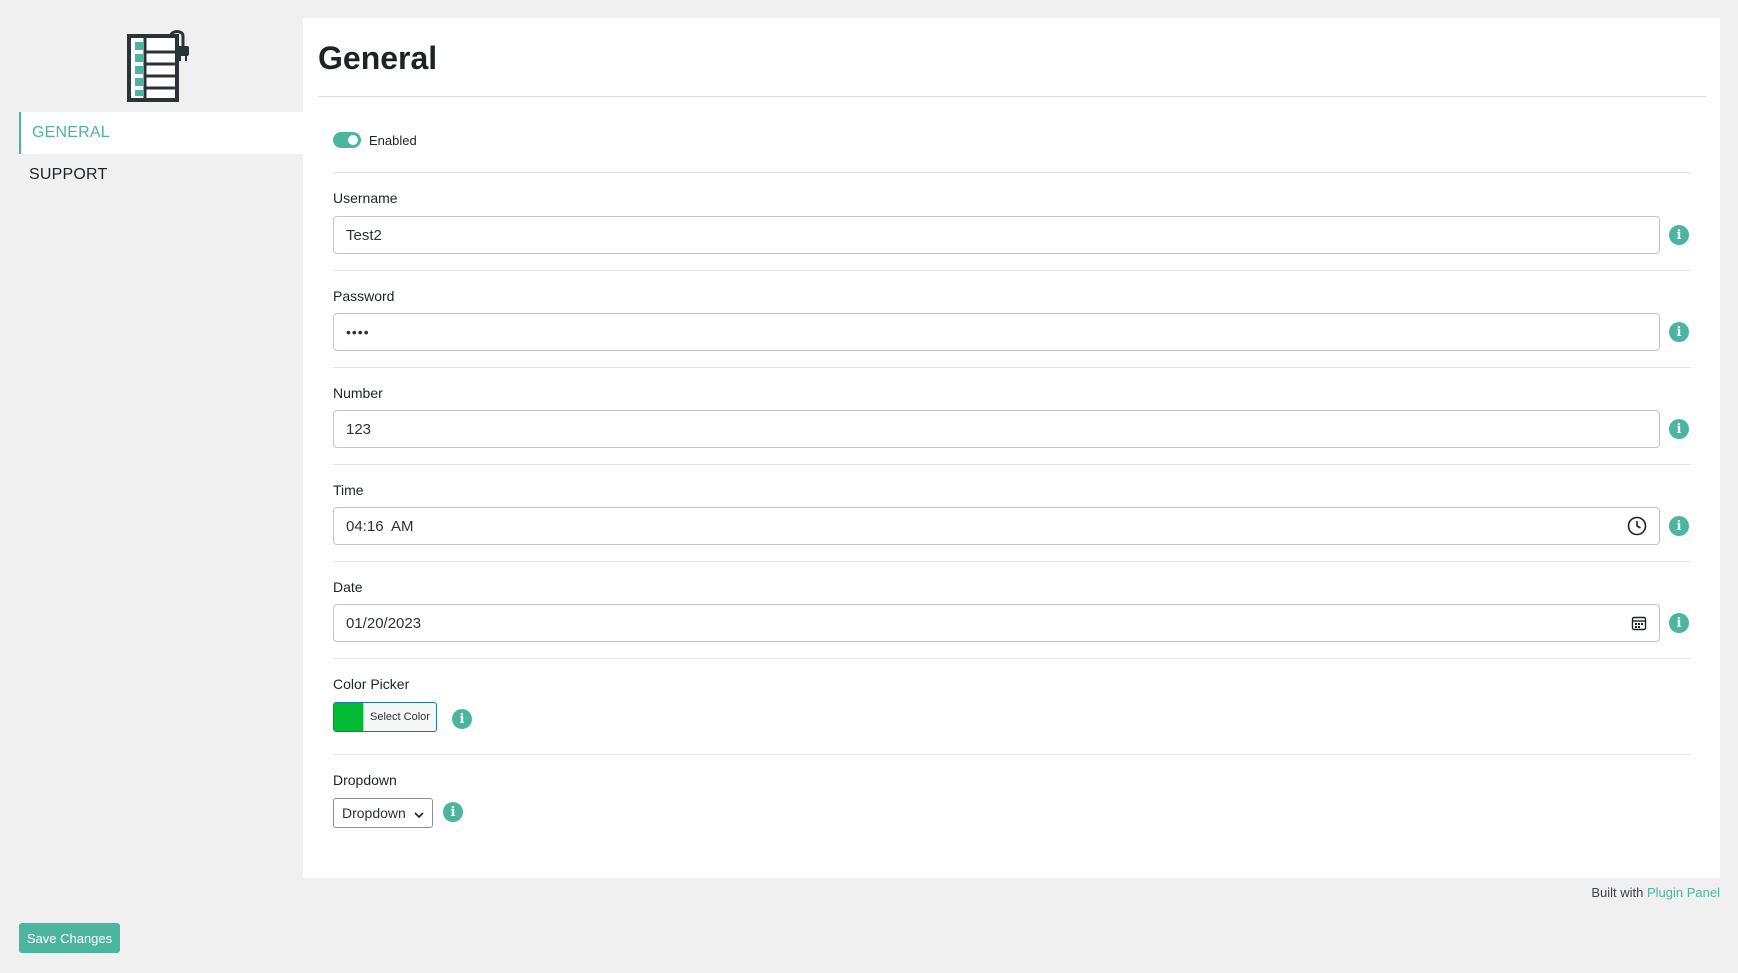 Image resolution: width=1738 pixels, height=973 pixels. What do you see at coordinates (996, 429) in the screenshot?
I see `number-input: 123` at bounding box center [996, 429].